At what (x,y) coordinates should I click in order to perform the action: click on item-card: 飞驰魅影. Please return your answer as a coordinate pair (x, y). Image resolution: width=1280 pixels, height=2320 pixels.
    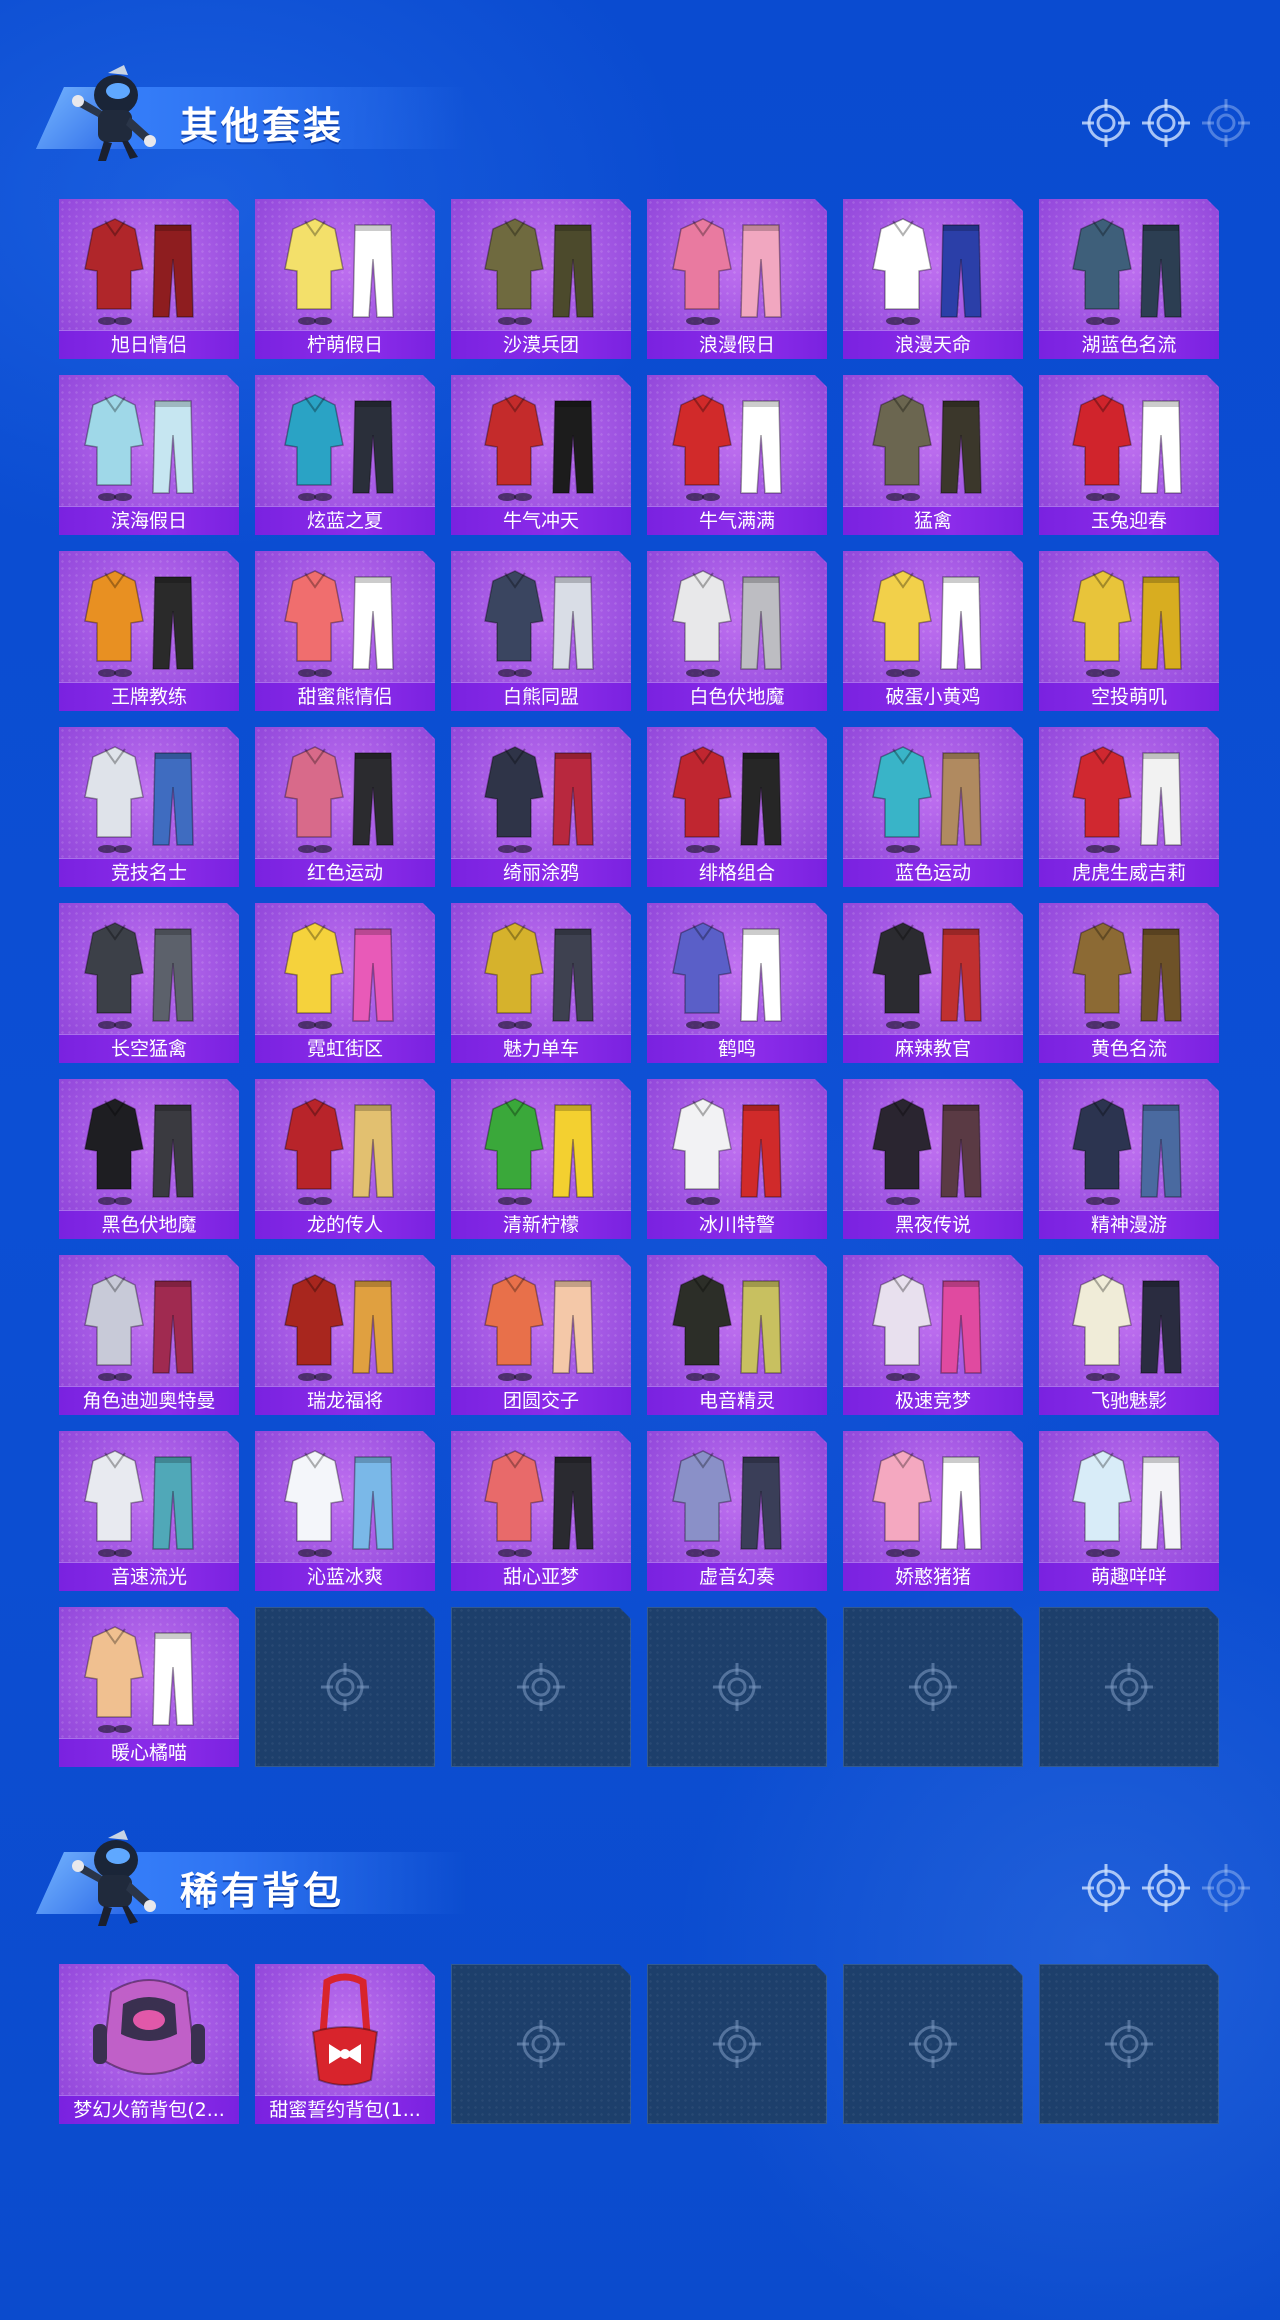
    Looking at the image, I should click on (1129, 1335).